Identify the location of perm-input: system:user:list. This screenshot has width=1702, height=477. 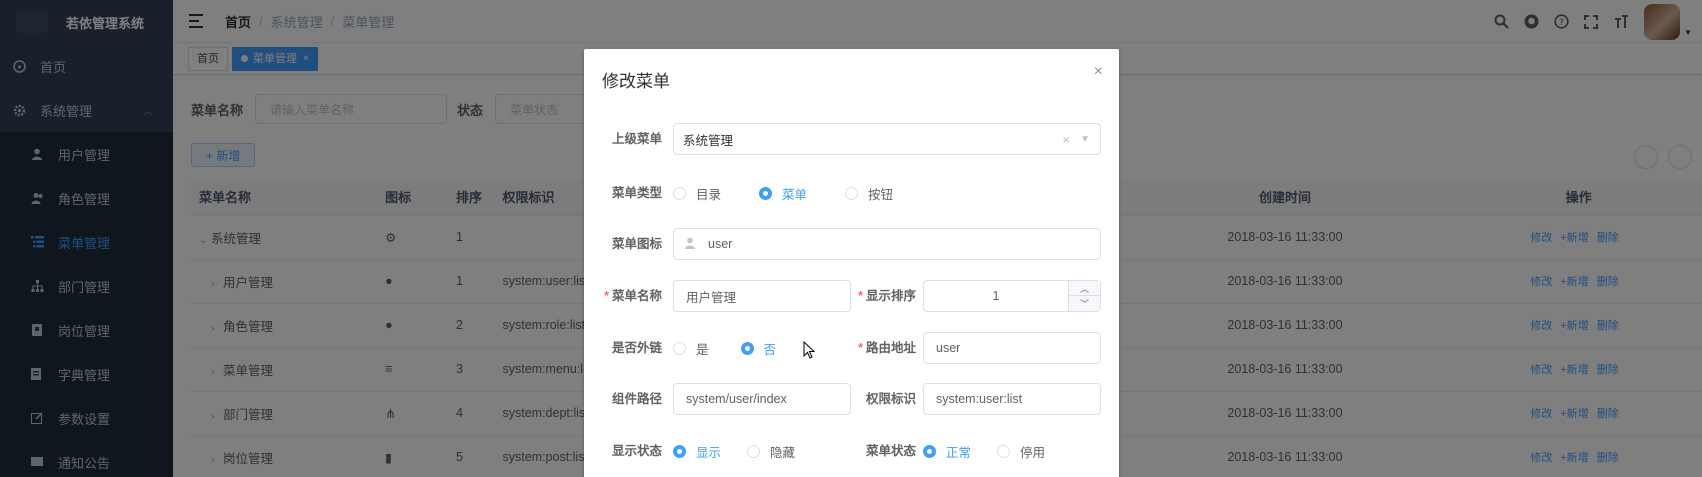
(1012, 399).